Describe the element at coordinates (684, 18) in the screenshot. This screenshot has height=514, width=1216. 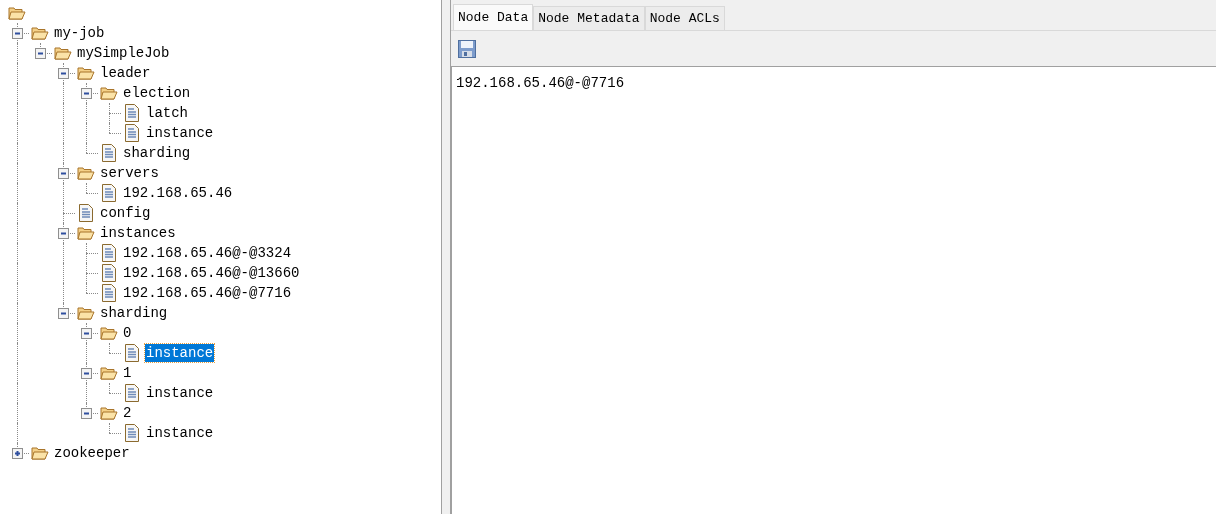
I see `tab: Node ACLs` at that location.